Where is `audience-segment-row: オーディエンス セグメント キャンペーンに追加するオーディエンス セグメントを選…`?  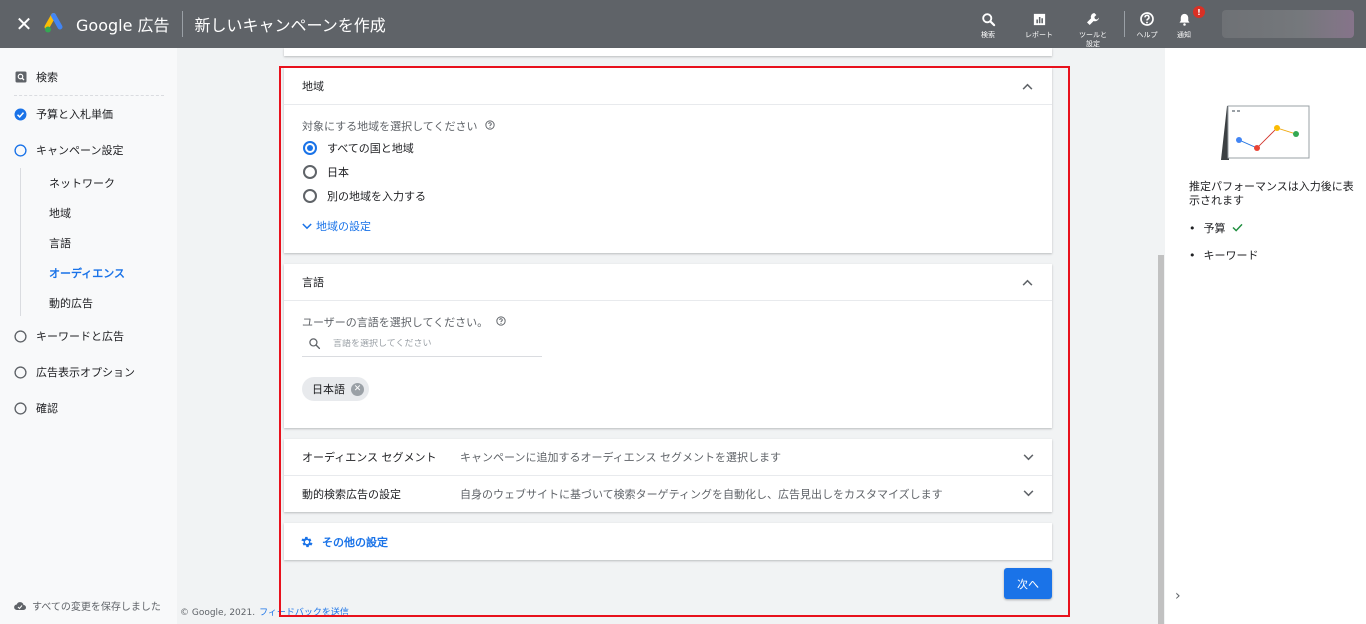 audience-segment-row: オーディエンス セグメント キャンペーンに追加するオーディエンス セグメントを選… is located at coordinates (668, 457).